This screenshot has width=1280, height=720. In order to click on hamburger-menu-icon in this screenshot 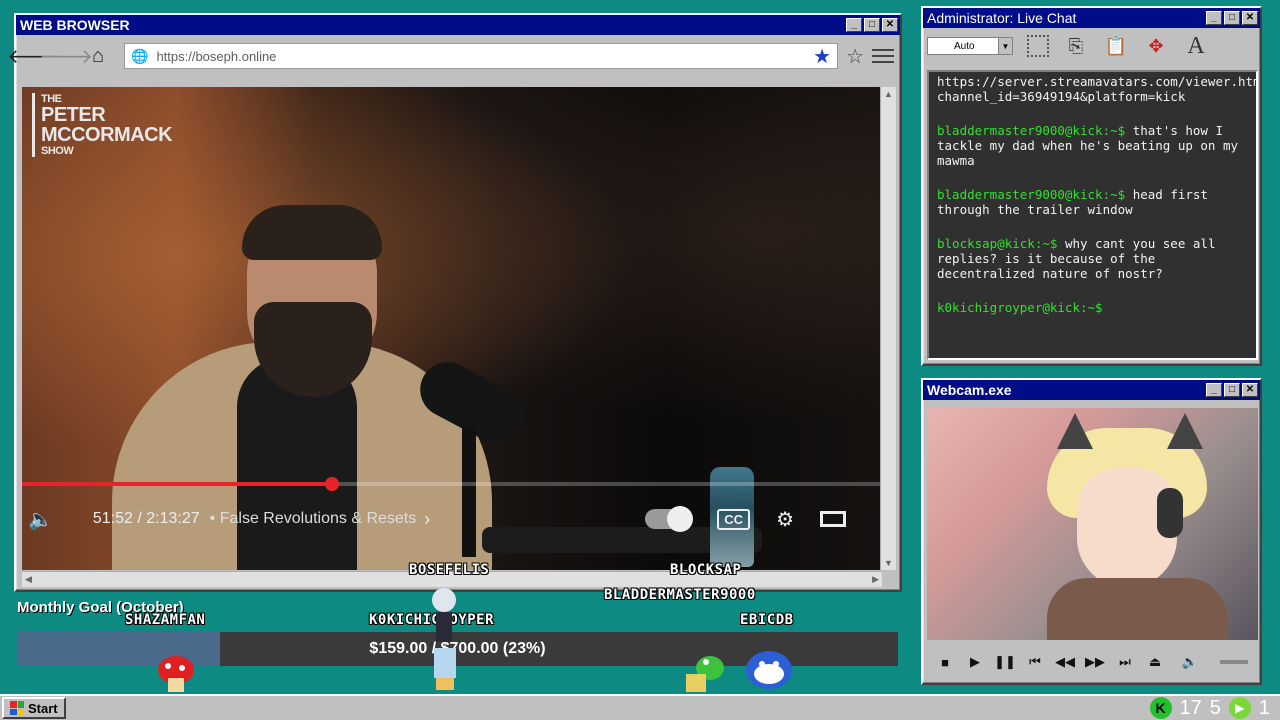, I will do `click(883, 56)`.